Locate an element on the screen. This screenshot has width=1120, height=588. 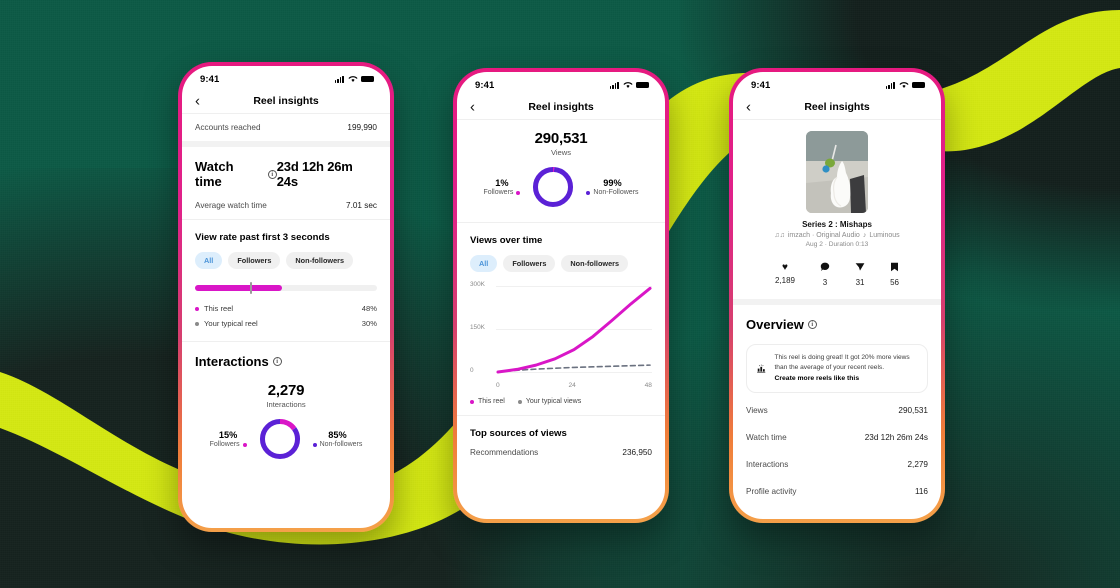
views-nonfollowers-pct: 99% is located at coordinates (612, 183).